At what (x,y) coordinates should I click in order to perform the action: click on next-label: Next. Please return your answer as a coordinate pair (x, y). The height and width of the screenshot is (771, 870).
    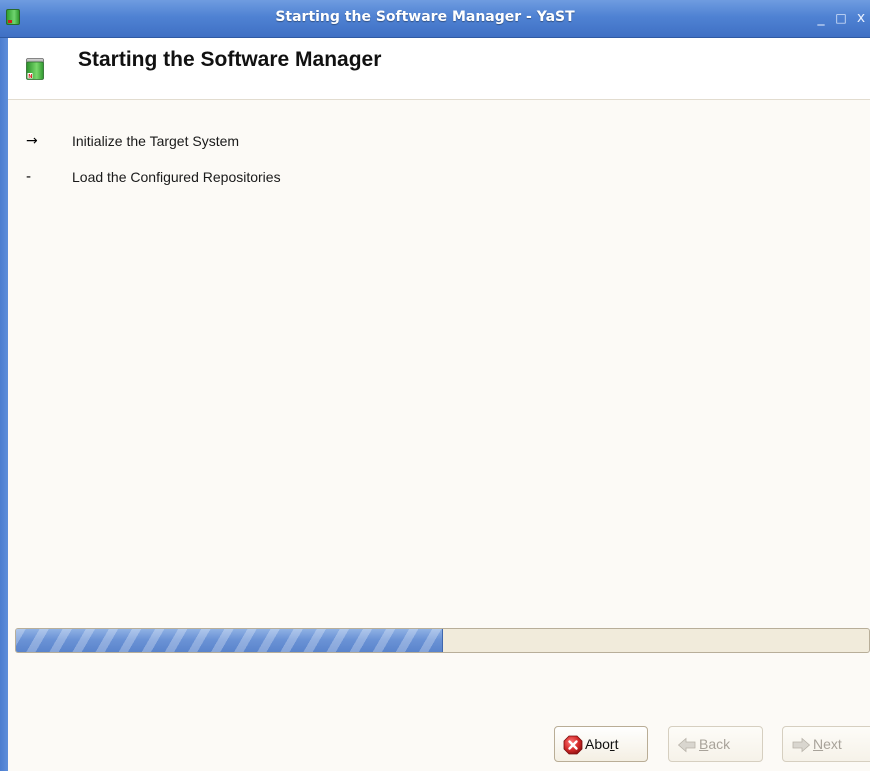
    Looking at the image, I should click on (827, 744).